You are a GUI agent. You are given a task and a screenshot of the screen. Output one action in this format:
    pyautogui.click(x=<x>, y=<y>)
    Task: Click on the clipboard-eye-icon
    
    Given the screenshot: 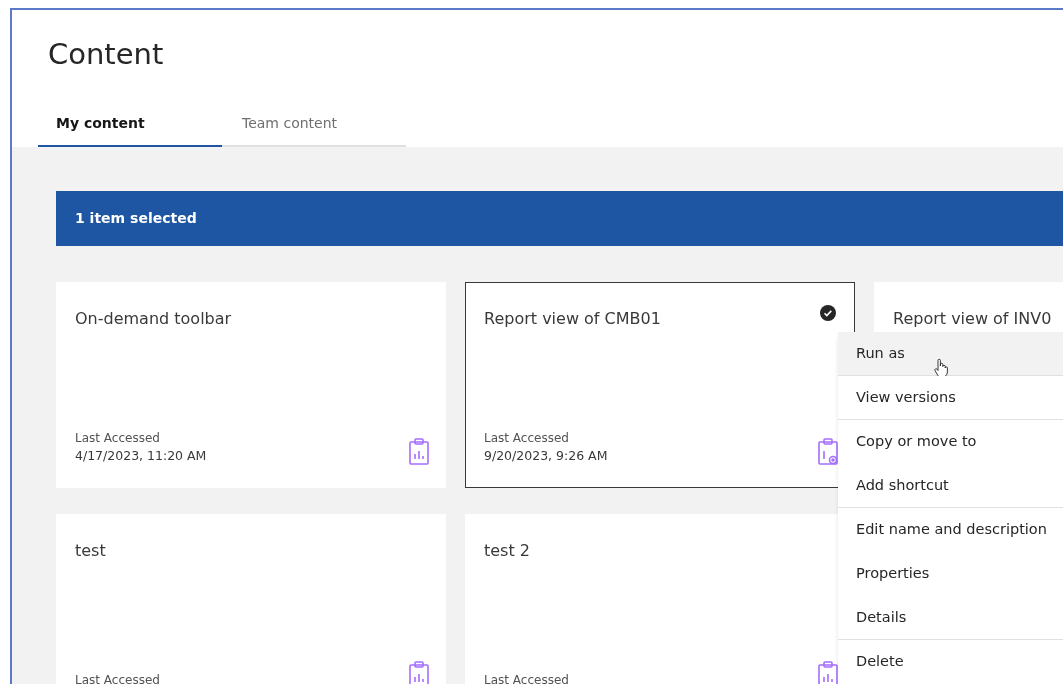 What is the action you would take?
    pyautogui.click(x=828, y=452)
    